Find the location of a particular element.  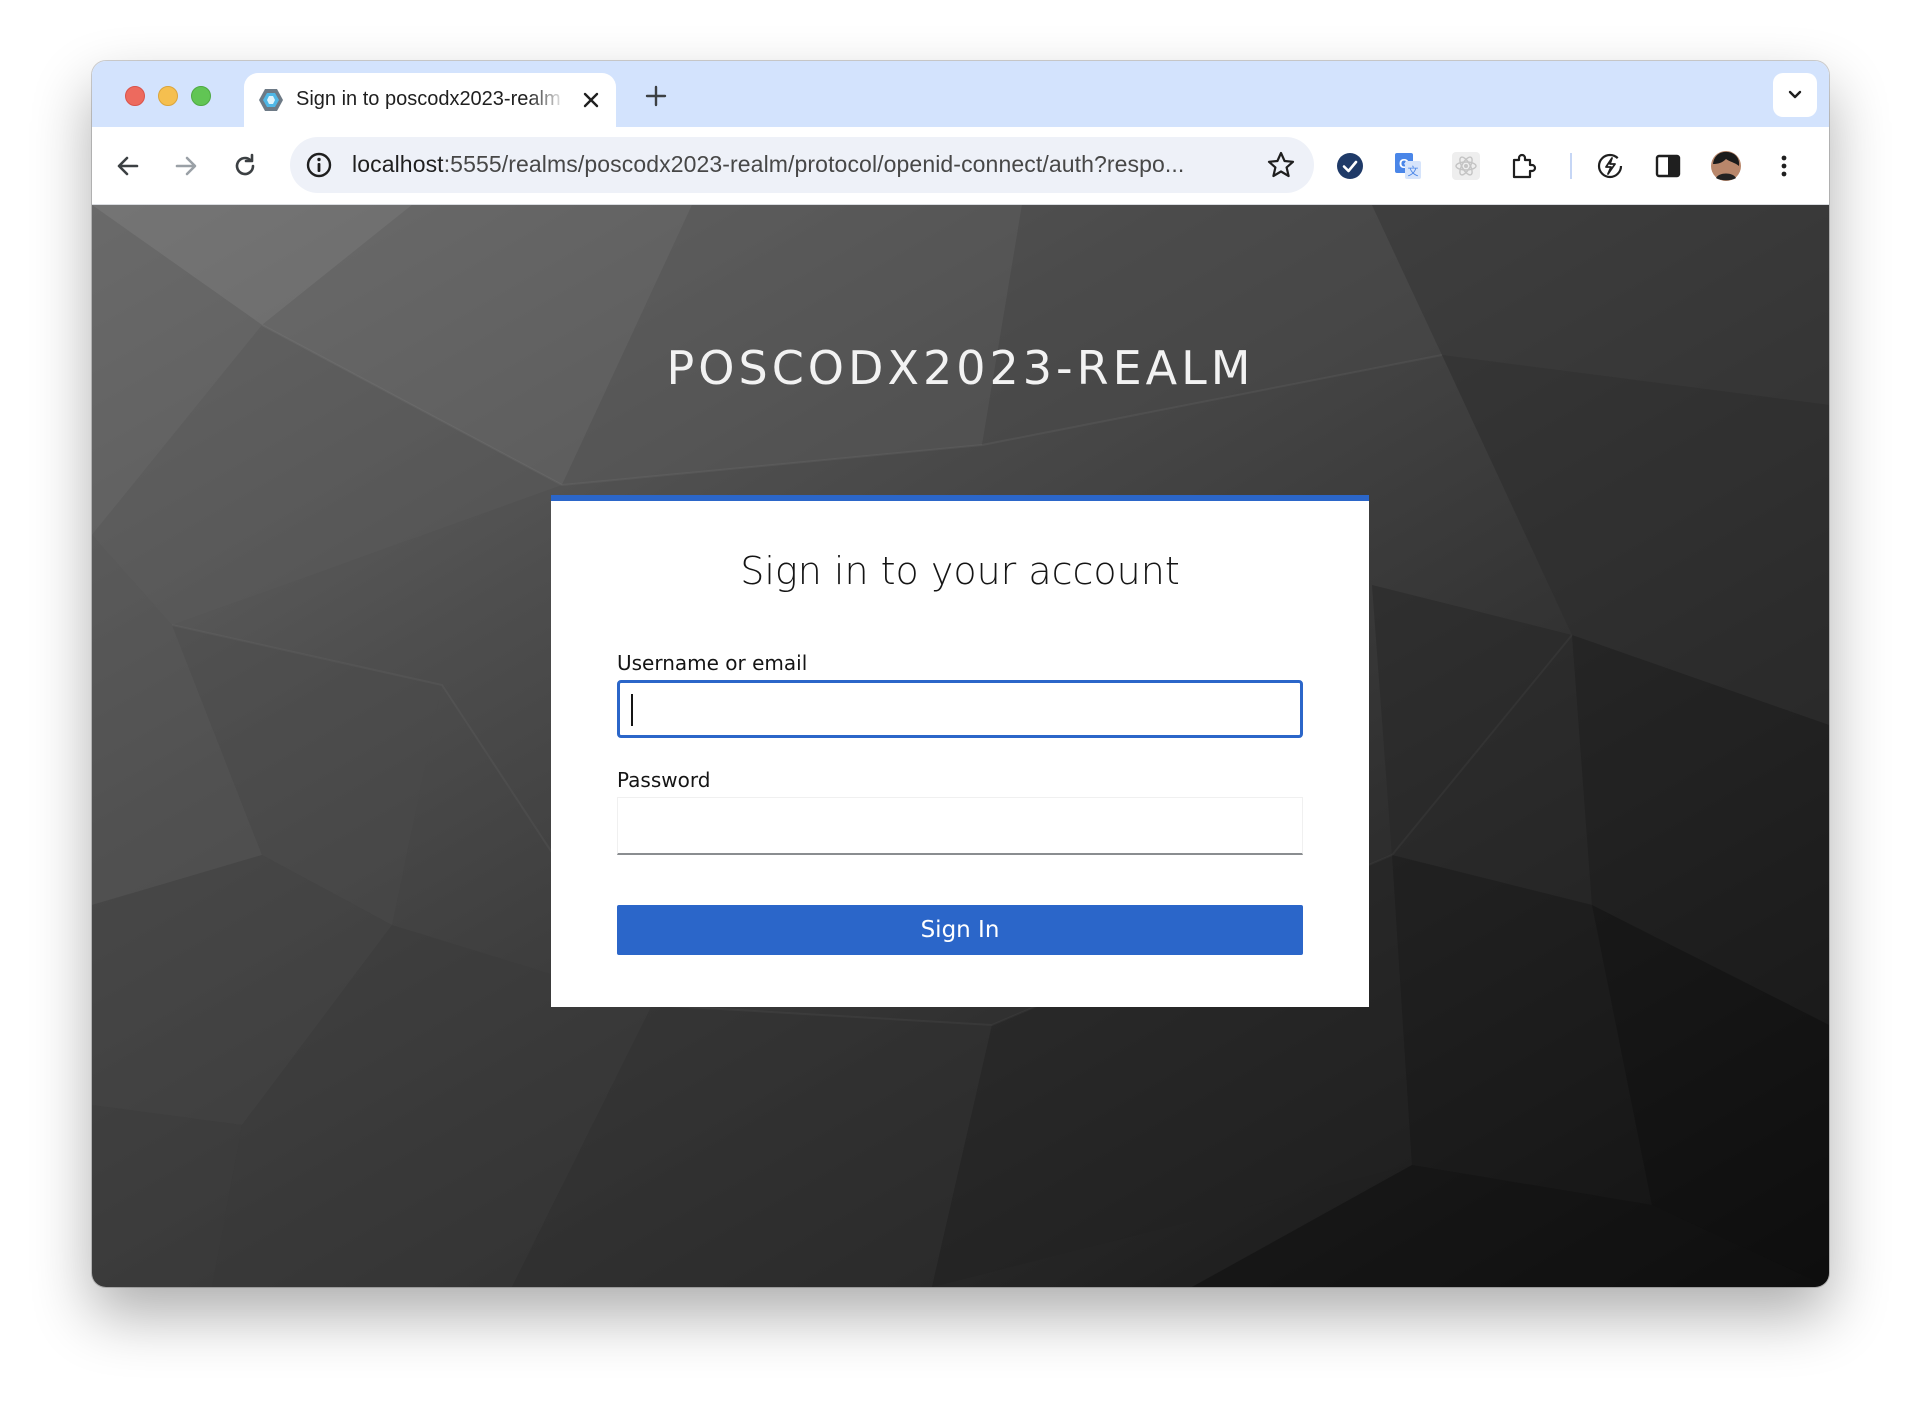

svg-text: 文 is located at coordinates (1413, 171).